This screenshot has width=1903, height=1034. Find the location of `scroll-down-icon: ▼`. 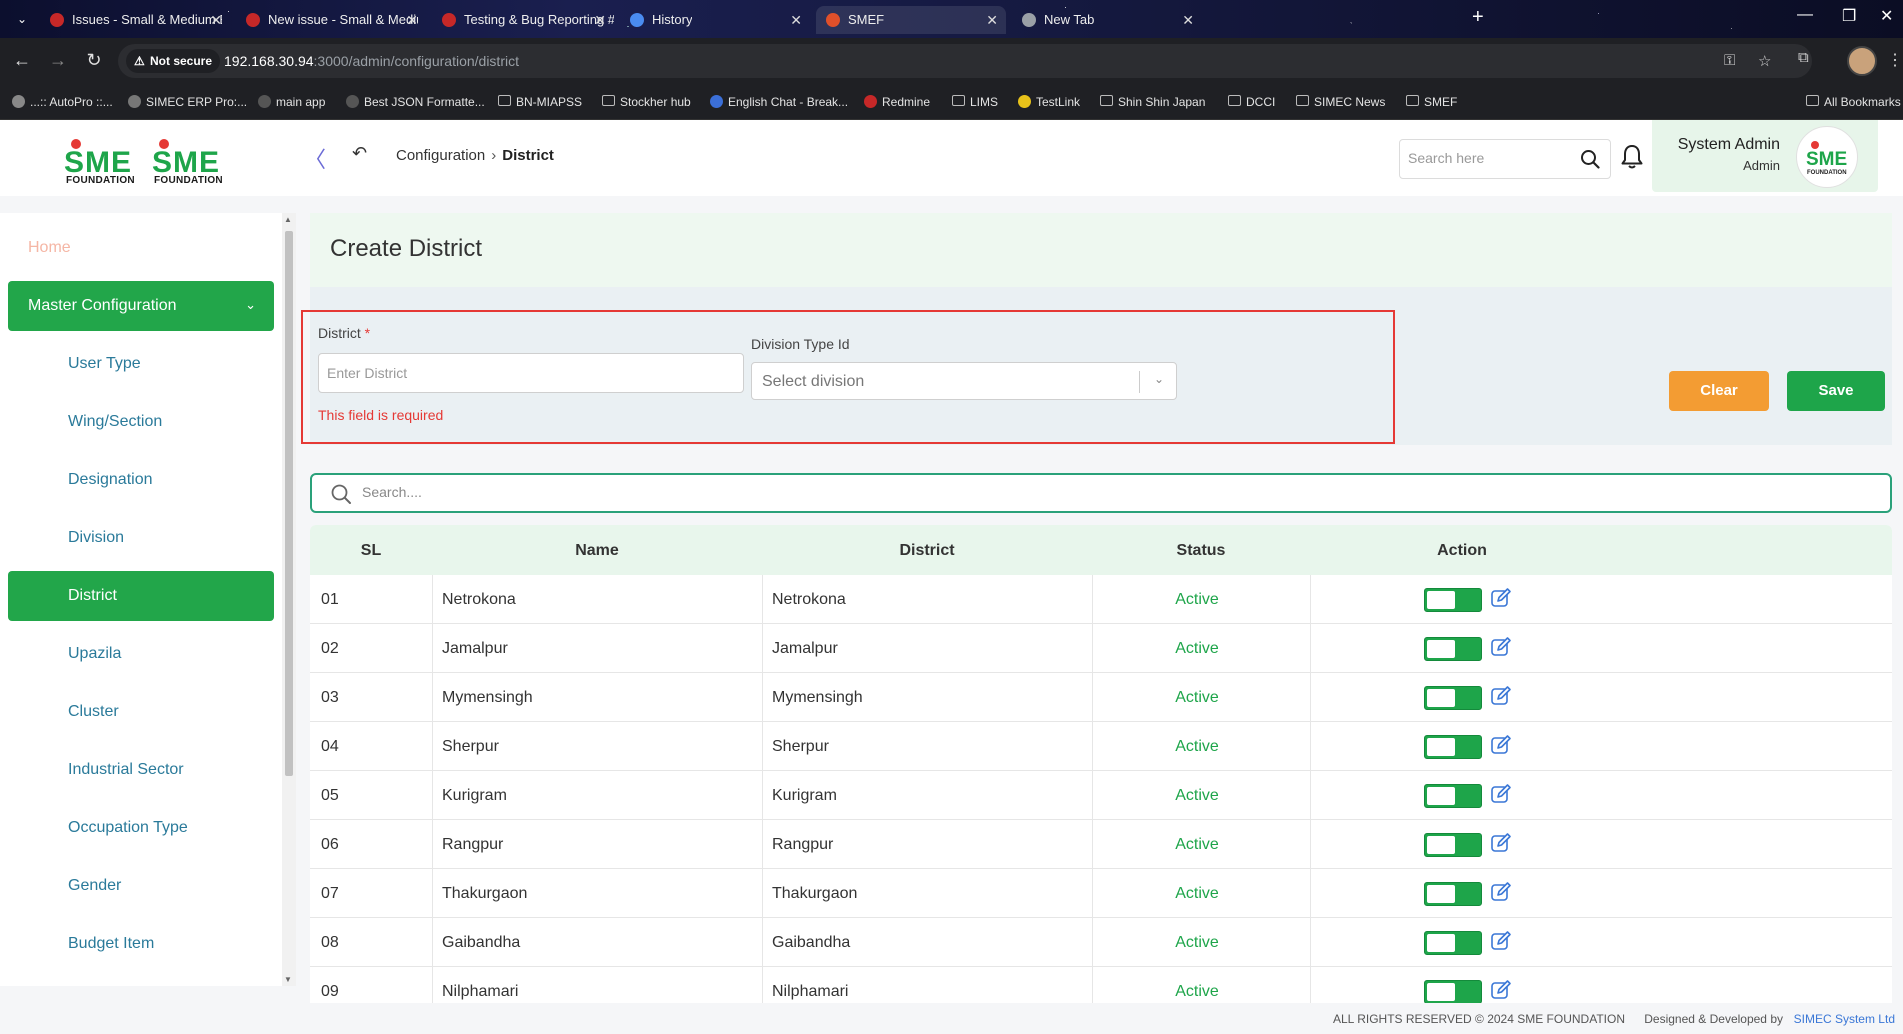

scroll-down-icon: ▼ is located at coordinates (288, 979).